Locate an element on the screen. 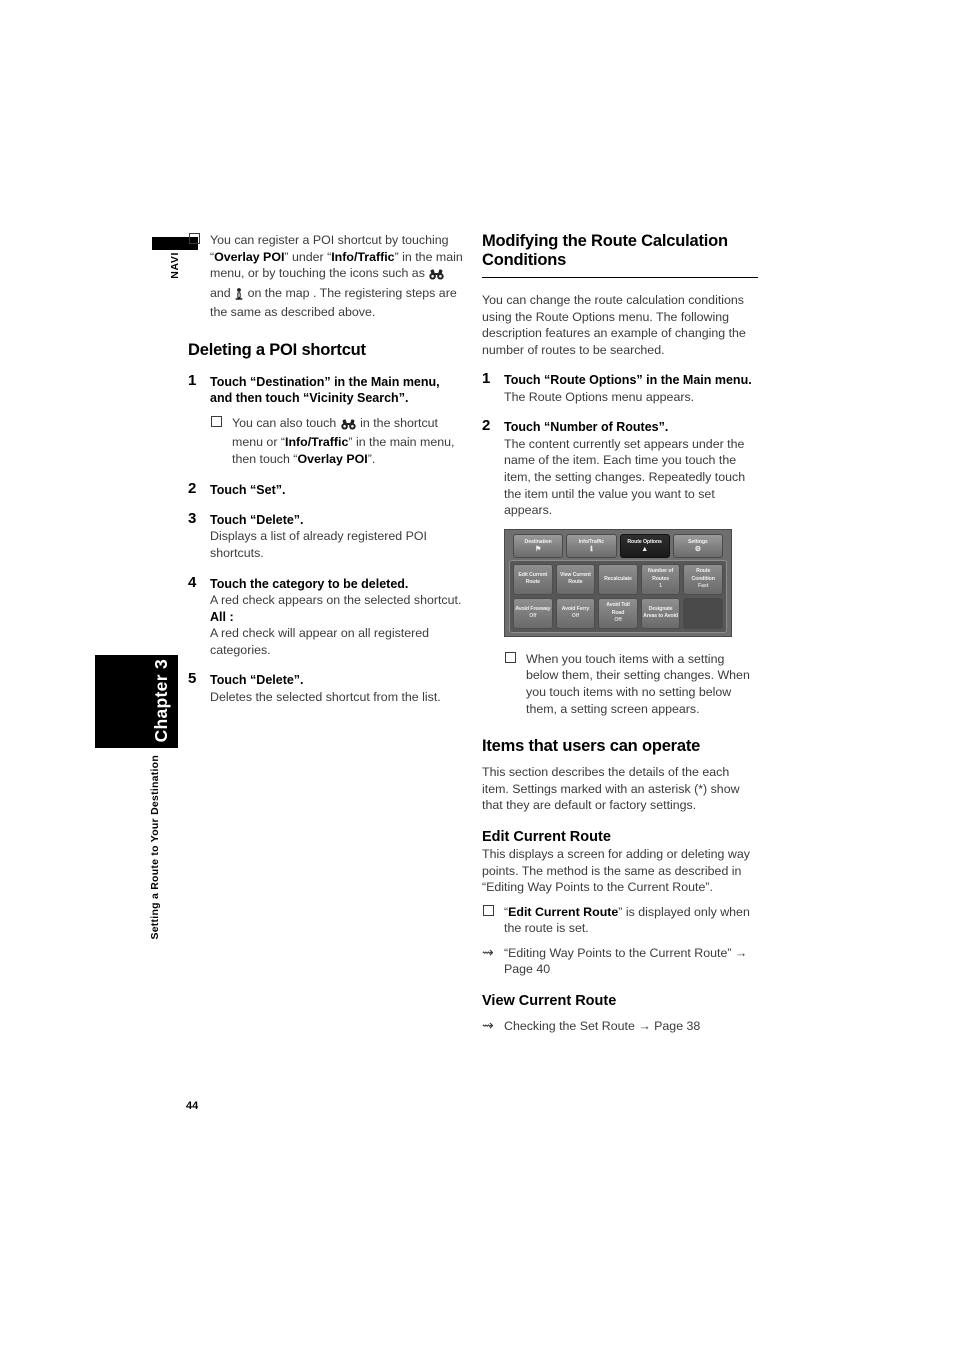 The image size is (954, 1350). note-emphasis: Edit Current Route is located at coordinates (563, 911).